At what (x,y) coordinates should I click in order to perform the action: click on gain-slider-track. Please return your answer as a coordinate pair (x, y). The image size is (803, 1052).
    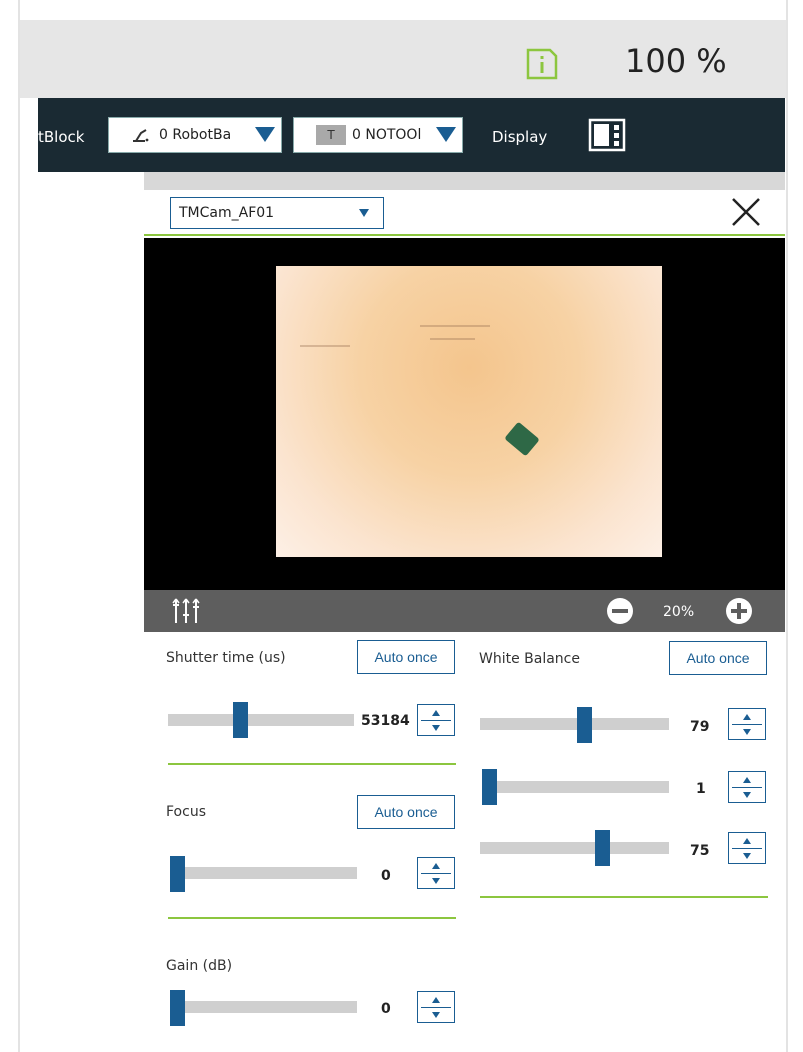
    Looking at the image, I should click on (263, 1007).